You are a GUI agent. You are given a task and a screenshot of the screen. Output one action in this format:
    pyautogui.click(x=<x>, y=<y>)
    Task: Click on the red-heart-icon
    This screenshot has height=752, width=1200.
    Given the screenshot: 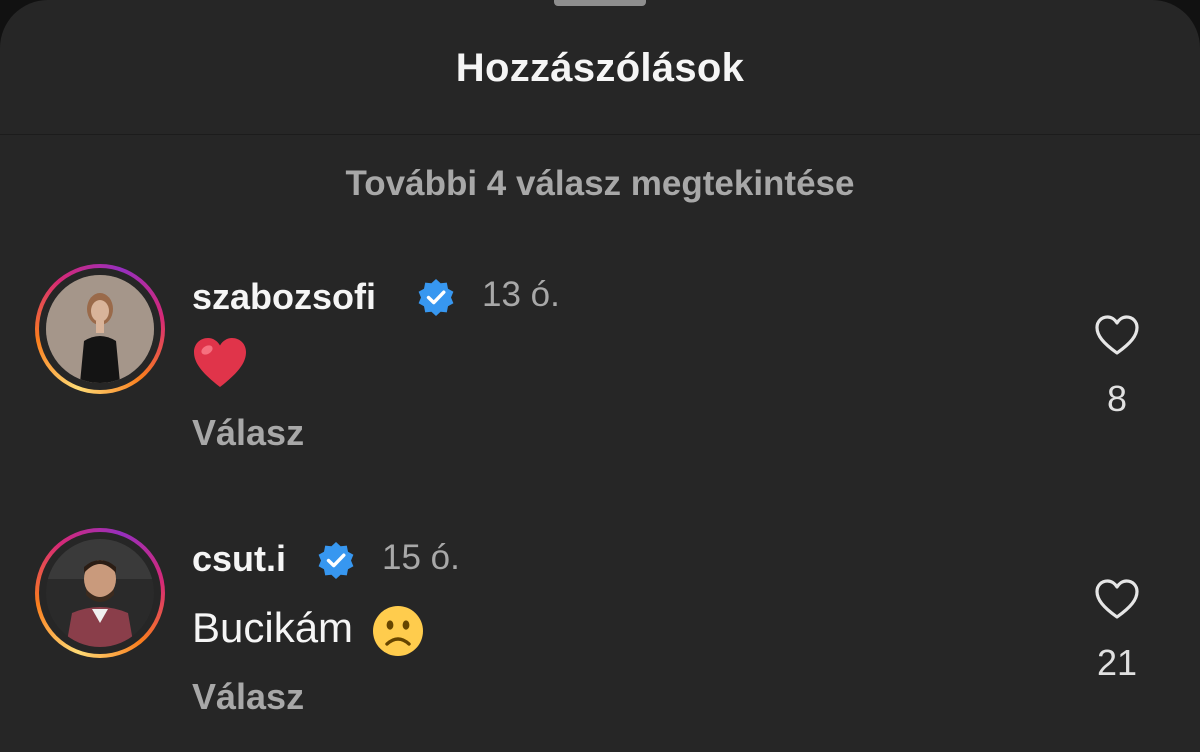 What is the action you would take?
    pyautogui.click(x=220, y=362)
    